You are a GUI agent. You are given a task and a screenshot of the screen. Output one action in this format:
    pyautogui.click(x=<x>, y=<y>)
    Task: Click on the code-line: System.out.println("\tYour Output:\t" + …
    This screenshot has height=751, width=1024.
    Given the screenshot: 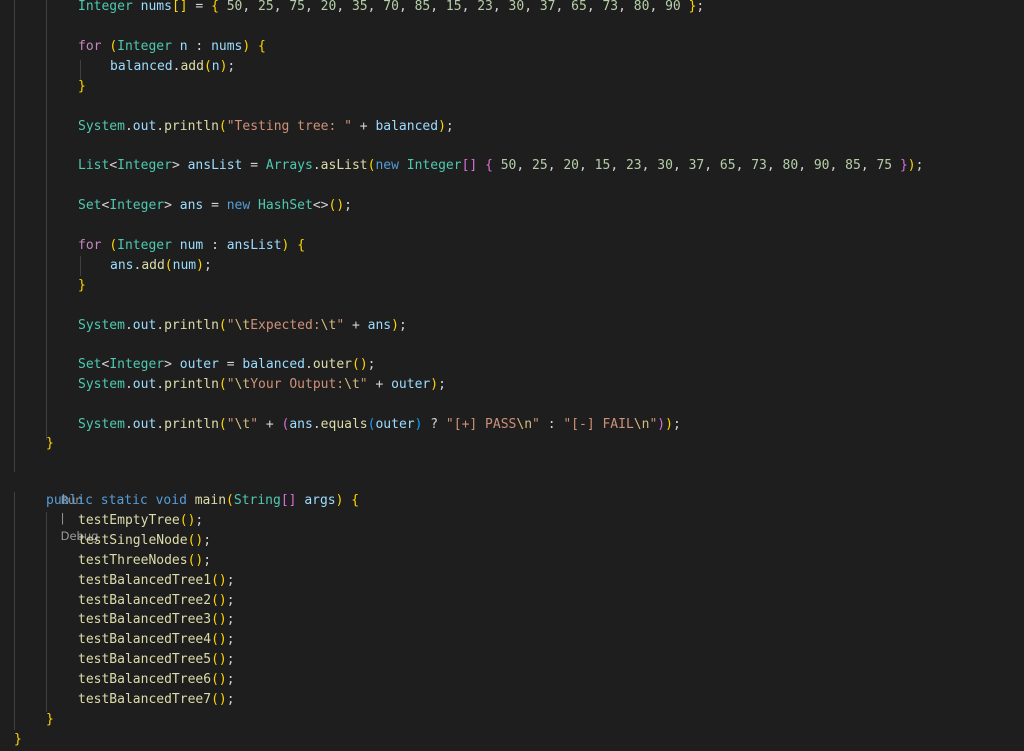 What is the action you would take?
    pyautogui.click(x=262, y=385)
    